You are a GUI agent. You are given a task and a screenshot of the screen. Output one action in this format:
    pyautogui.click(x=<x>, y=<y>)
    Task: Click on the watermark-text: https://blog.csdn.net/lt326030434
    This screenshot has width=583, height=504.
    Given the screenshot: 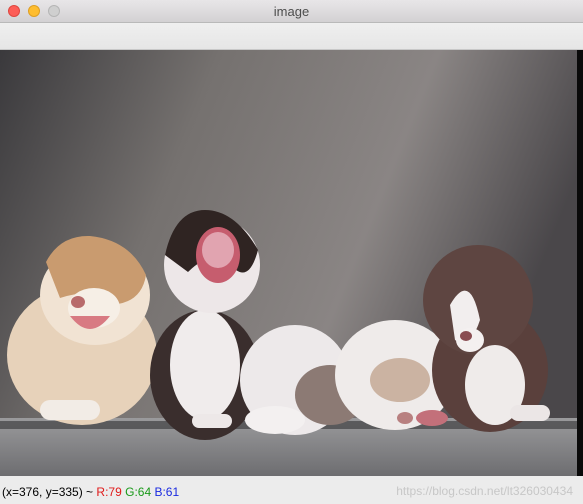 What is the action you would take?
    pyautogui.click(x=484, y=491)
    